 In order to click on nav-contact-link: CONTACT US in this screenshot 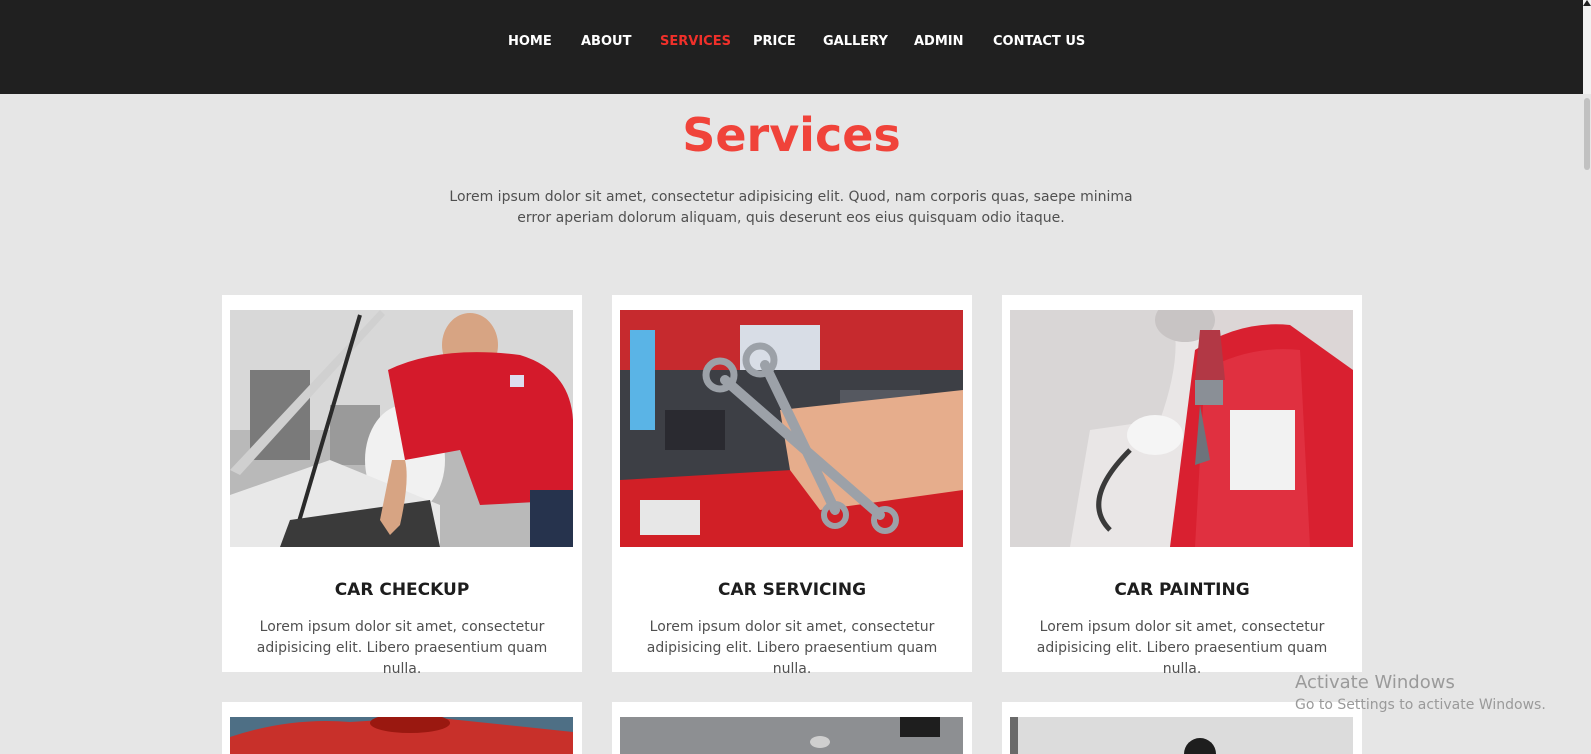, I will do `click(1039, 41)`.